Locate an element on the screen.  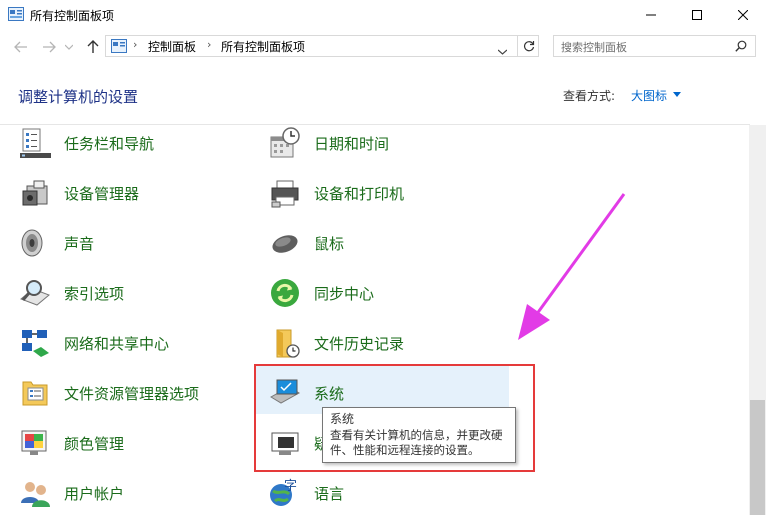
indexing-icon is located at coordinates (35, 293).